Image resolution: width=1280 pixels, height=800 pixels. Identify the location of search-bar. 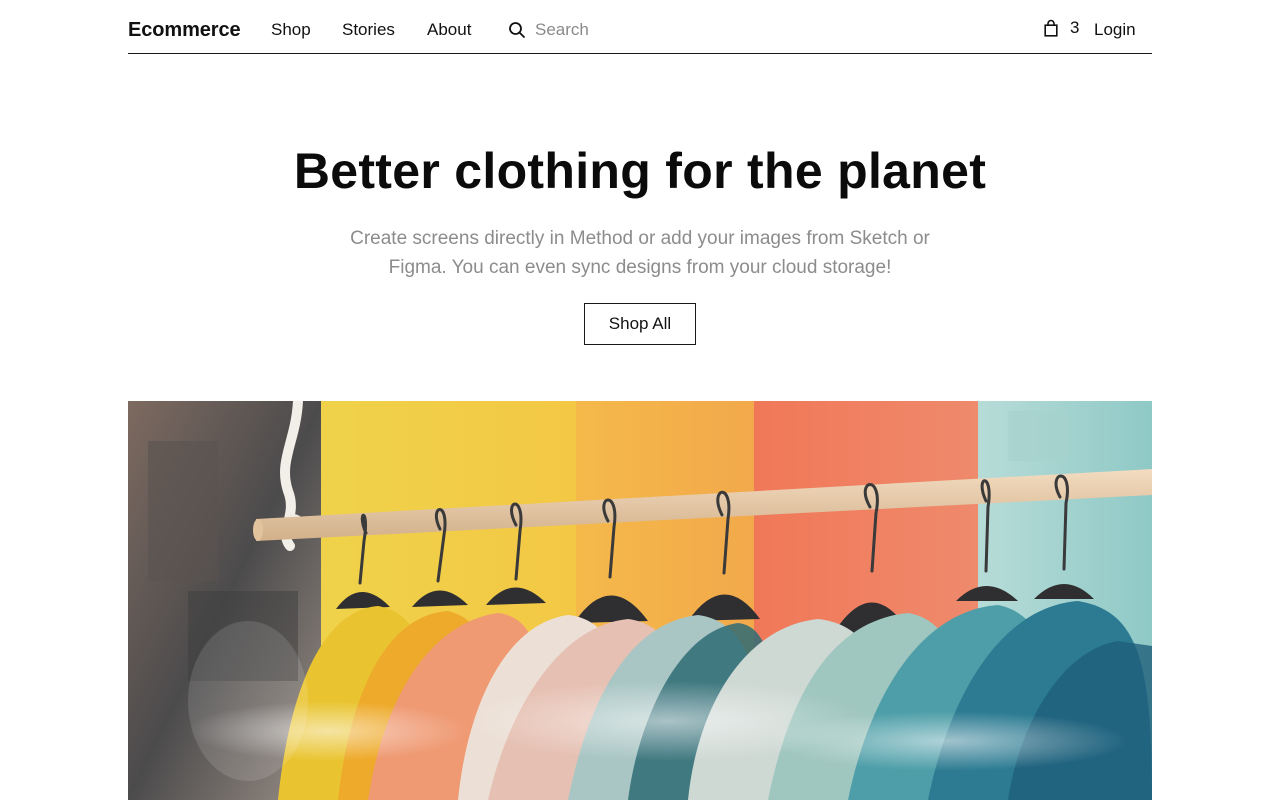
(588, 30).